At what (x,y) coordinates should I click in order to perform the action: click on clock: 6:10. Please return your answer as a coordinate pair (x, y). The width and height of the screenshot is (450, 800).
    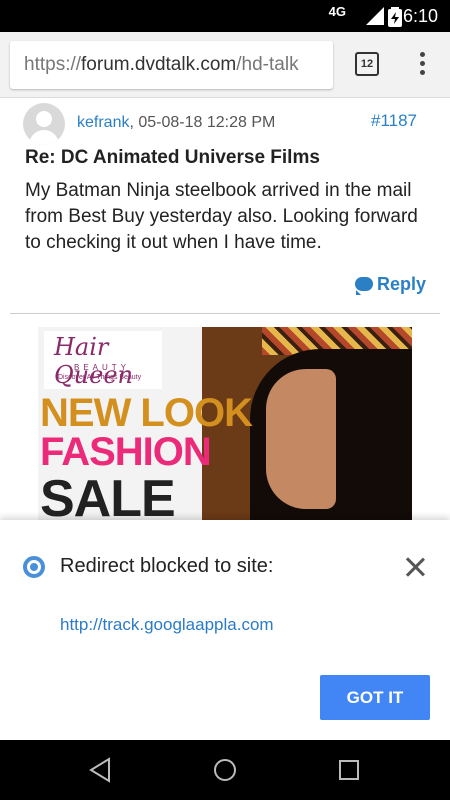
    Looking at the image, I should click on (420, 16).